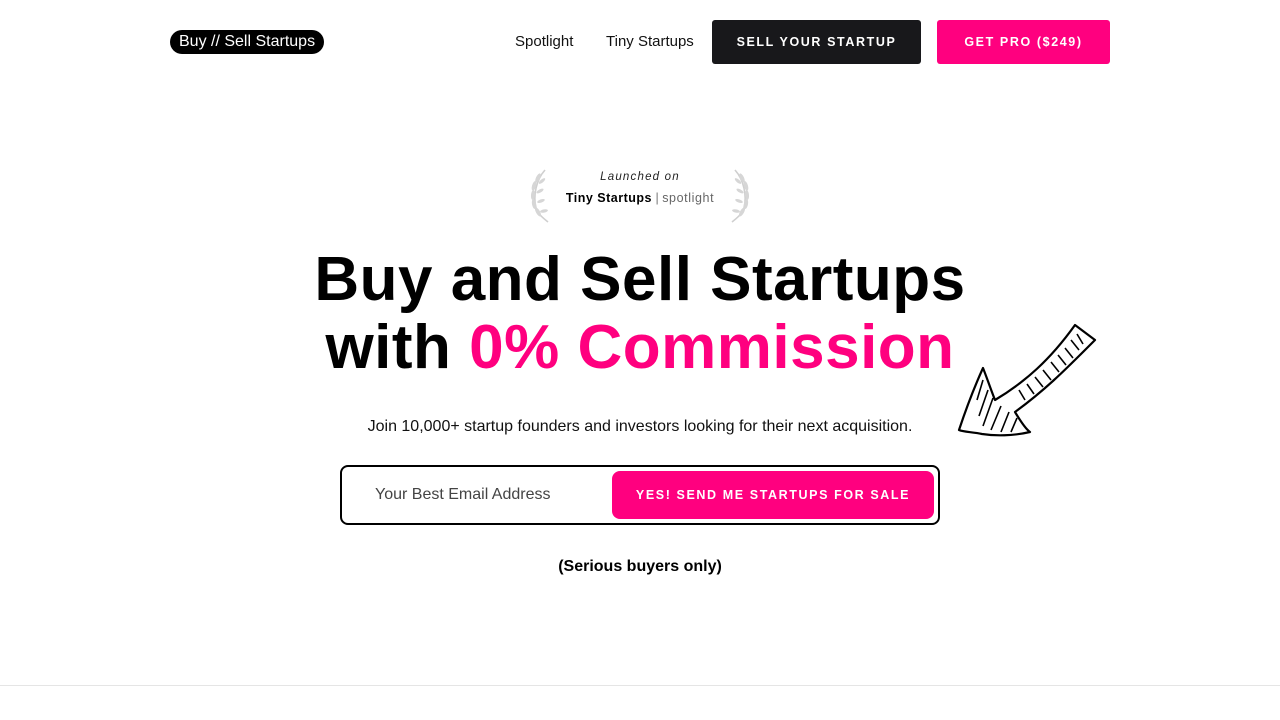 This screenshot has width=1280, height=720. Describe the element at coordinates (650, 41) in the screenshot. I see `nav-link-tiny-startups: Tiny Startups` at that location.